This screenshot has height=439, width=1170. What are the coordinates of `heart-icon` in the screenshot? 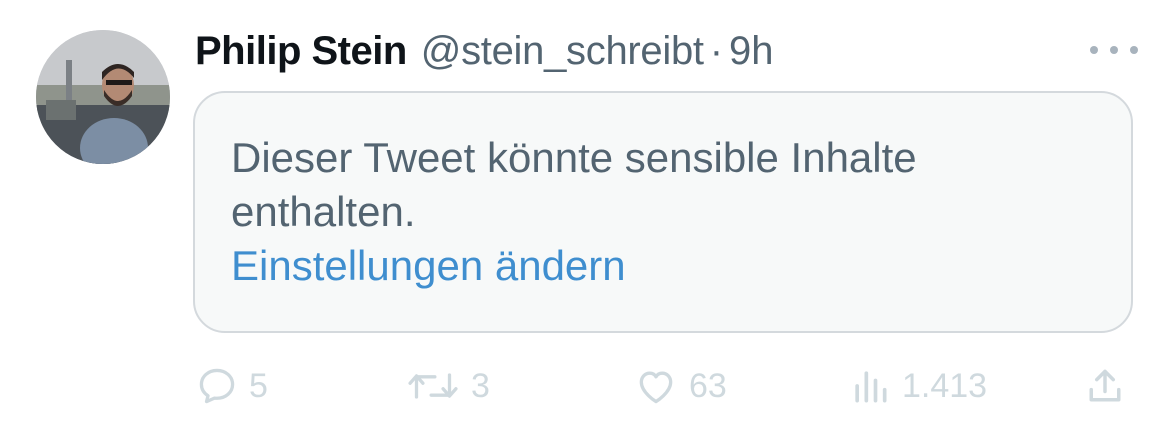 It's located at (656, 387).